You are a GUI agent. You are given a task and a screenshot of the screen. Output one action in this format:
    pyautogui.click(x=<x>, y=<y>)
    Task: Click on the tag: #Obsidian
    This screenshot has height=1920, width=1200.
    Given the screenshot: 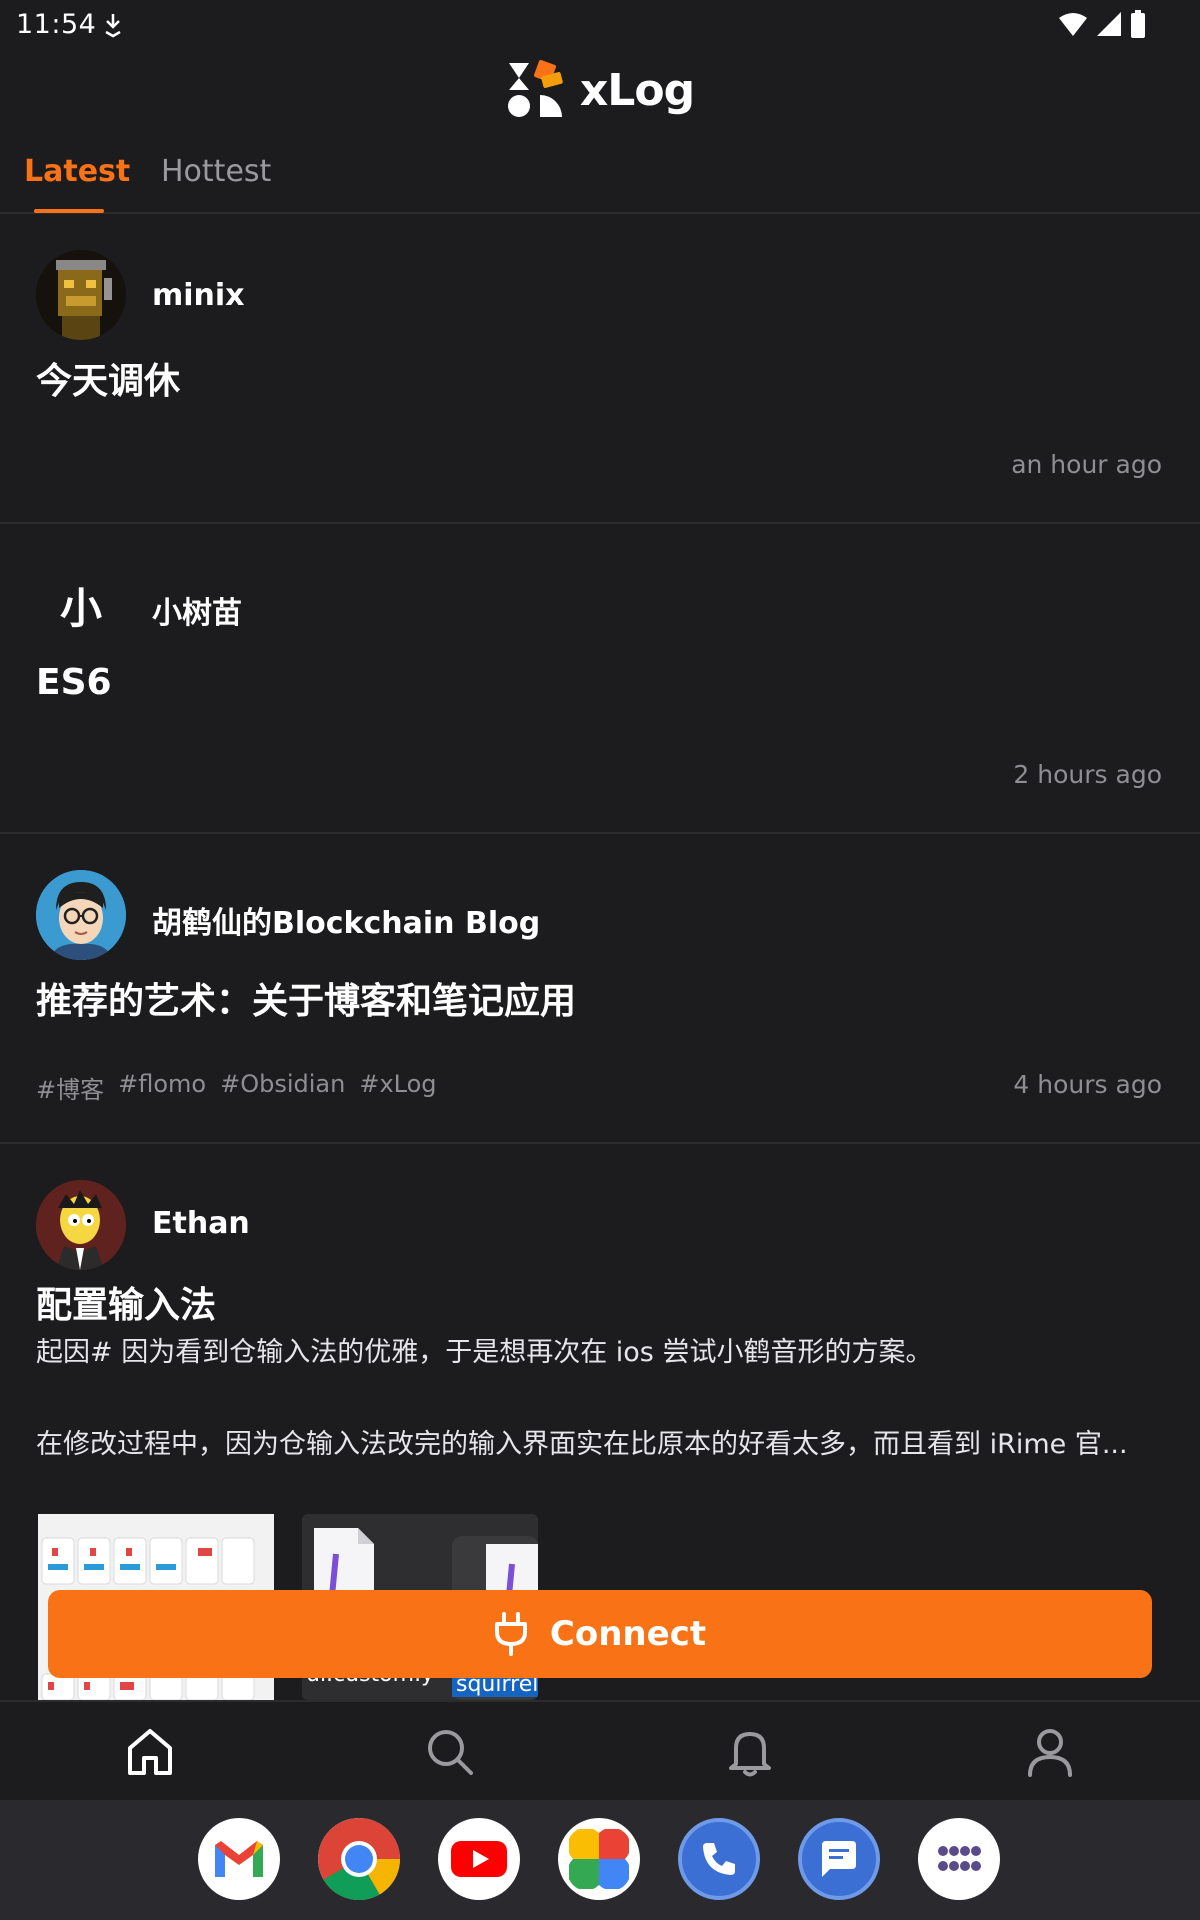 What is the action you would take?
    pyautogui.click(x=282, y=1087)
    